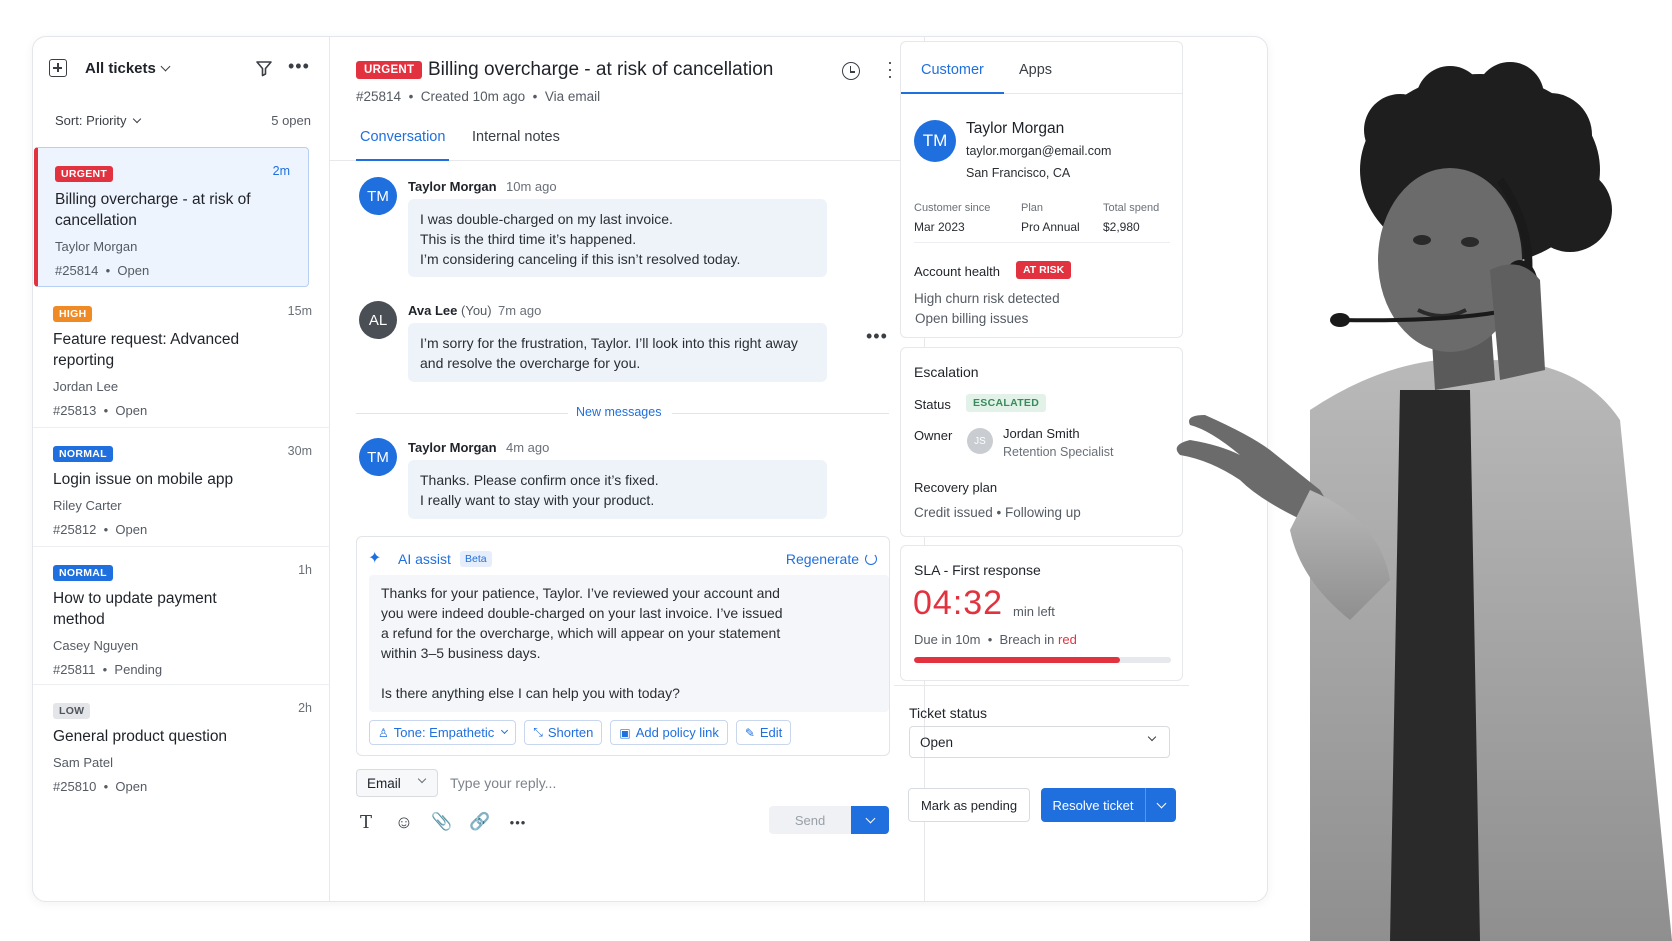 The height and width of the screenshot is (941, 1672). Describe the element at coordinates (957, 271) in the screenshot. I see `account-health-label: Account health` at that location.